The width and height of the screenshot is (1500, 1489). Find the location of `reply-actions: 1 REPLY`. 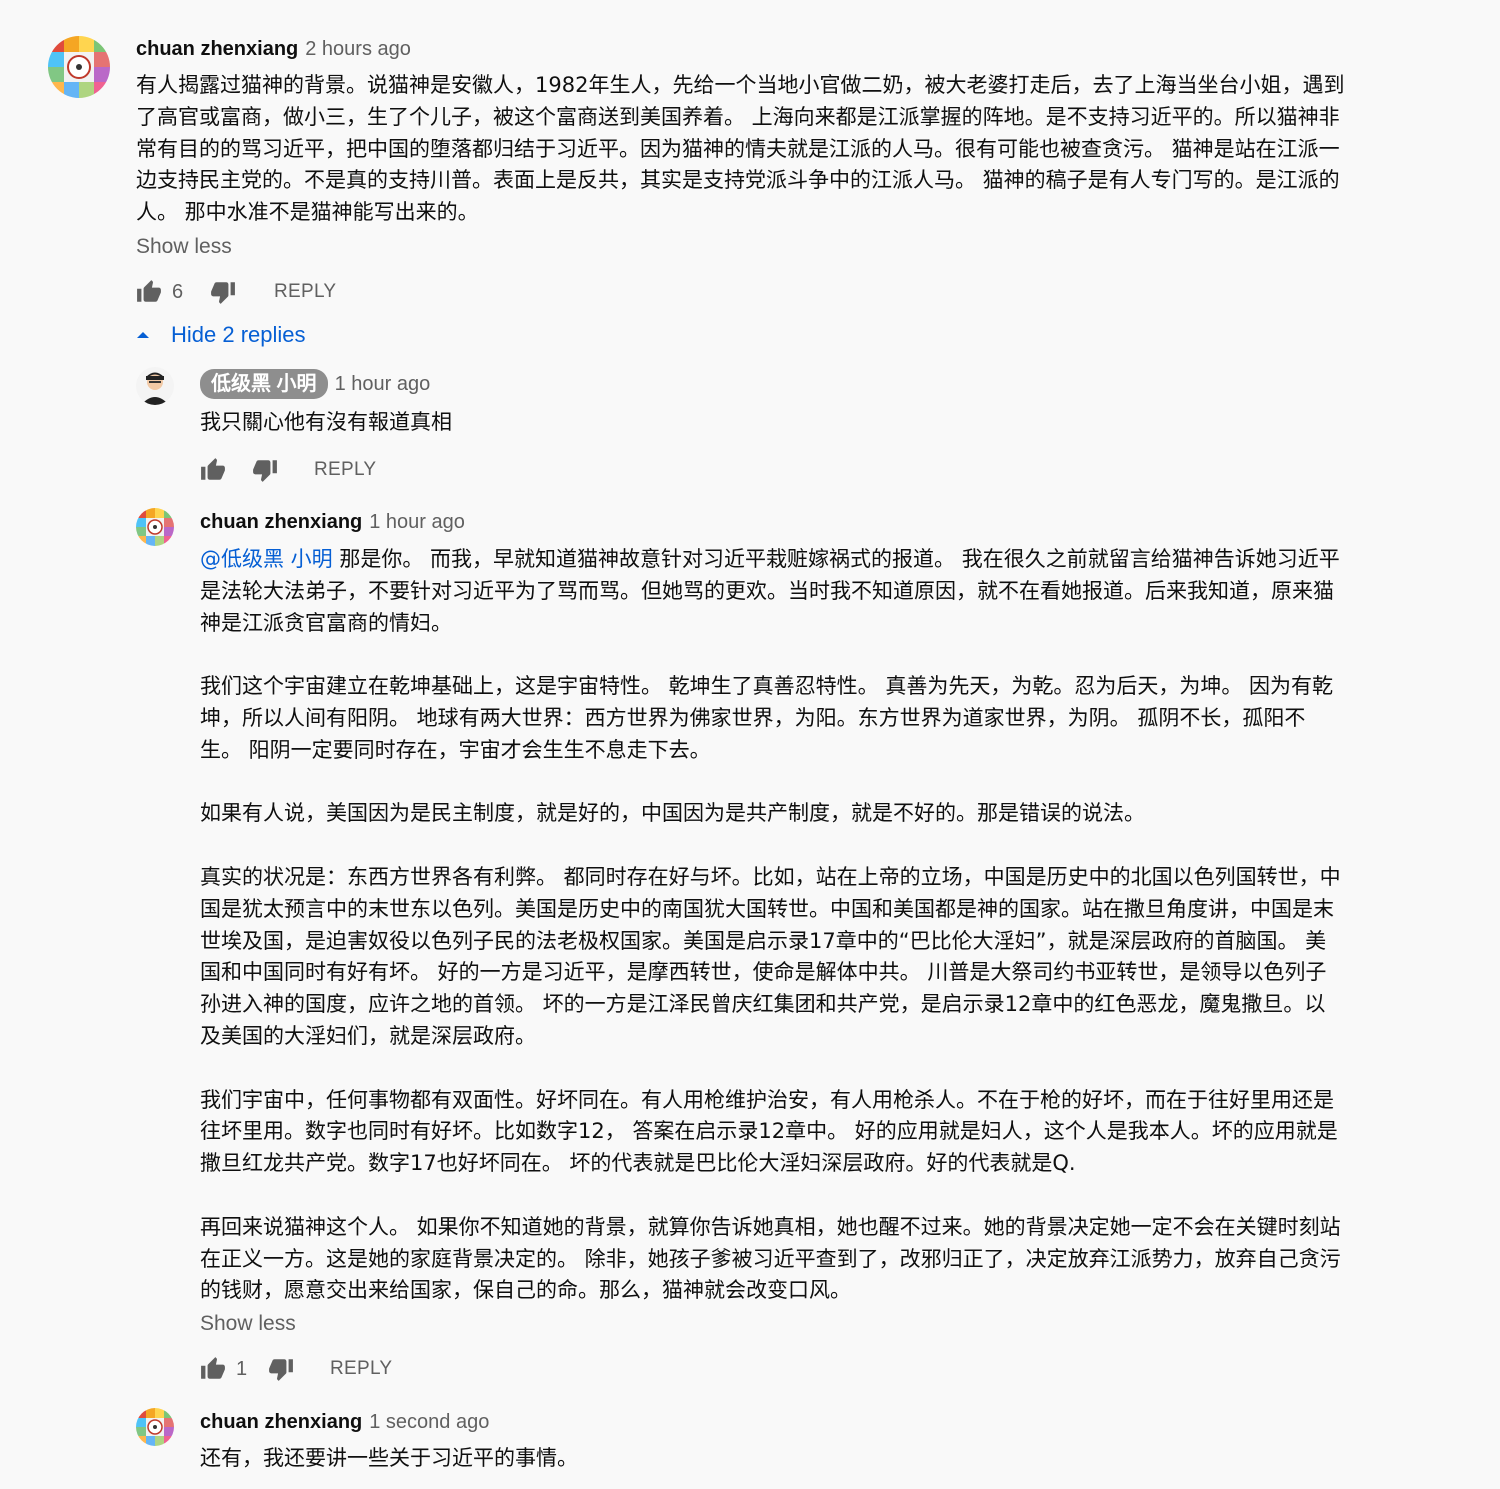

reply-actions: 1 REPLY is located at coordinates (296, 1369).